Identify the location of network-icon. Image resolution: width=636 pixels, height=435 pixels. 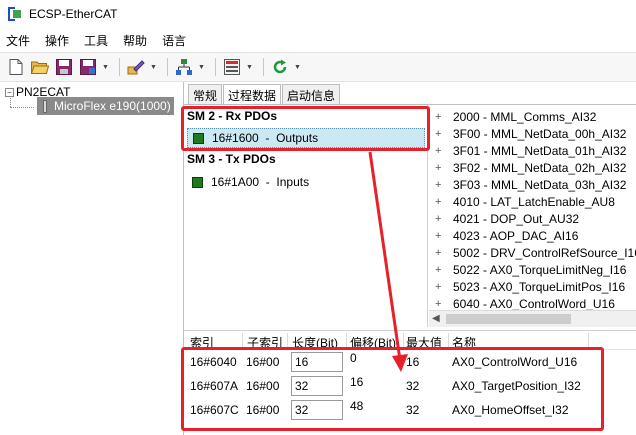
(184, 67).